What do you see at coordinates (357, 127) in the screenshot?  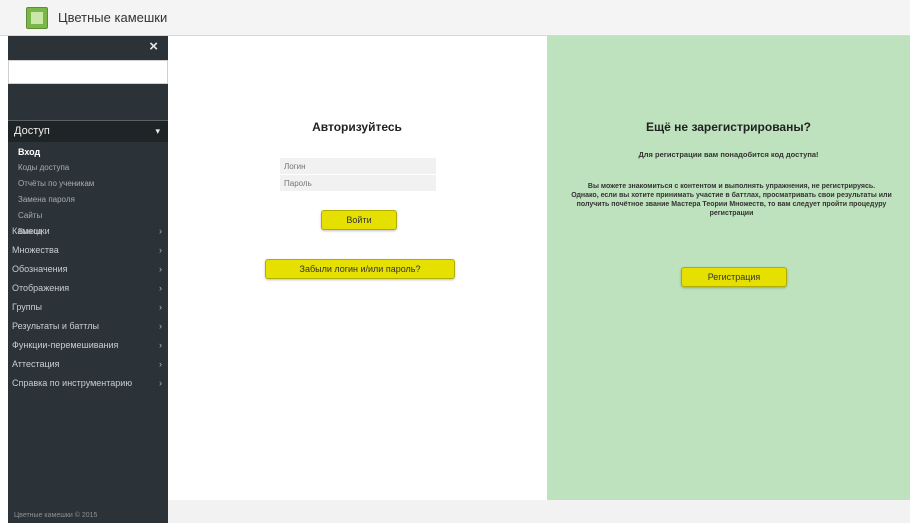 I see `login-title: Авторизуйтесь` at bounding box center [357, 127].